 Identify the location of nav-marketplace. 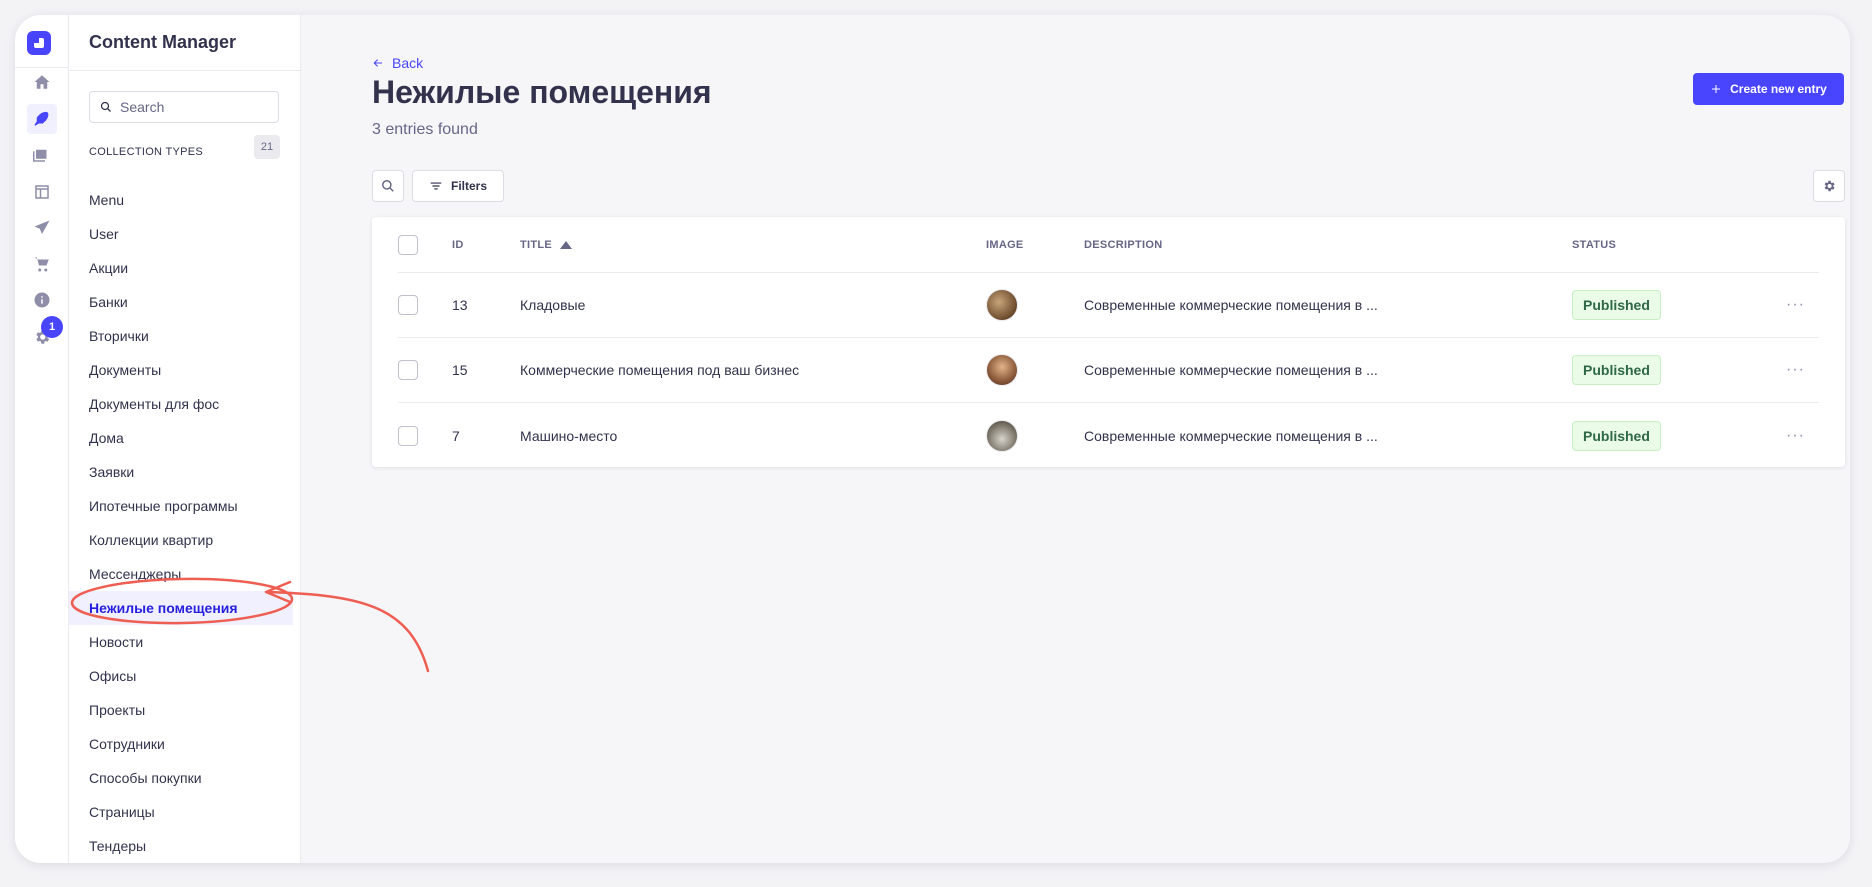
(42, 264).